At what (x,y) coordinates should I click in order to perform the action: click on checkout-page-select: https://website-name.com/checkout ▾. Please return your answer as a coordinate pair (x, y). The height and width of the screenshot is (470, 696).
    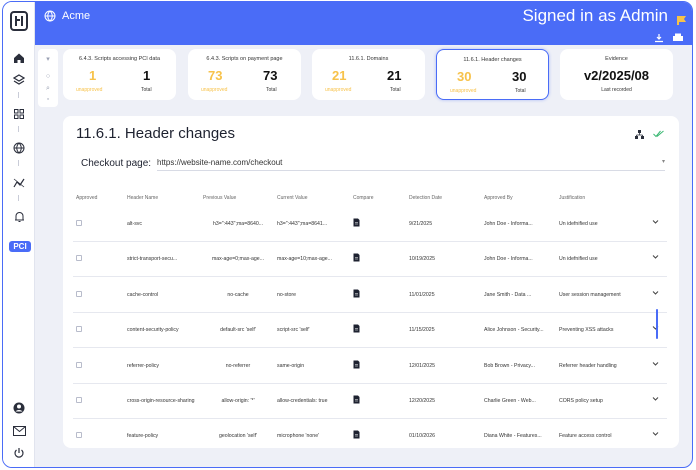
    Looking at the image, I should click on (411, 163).